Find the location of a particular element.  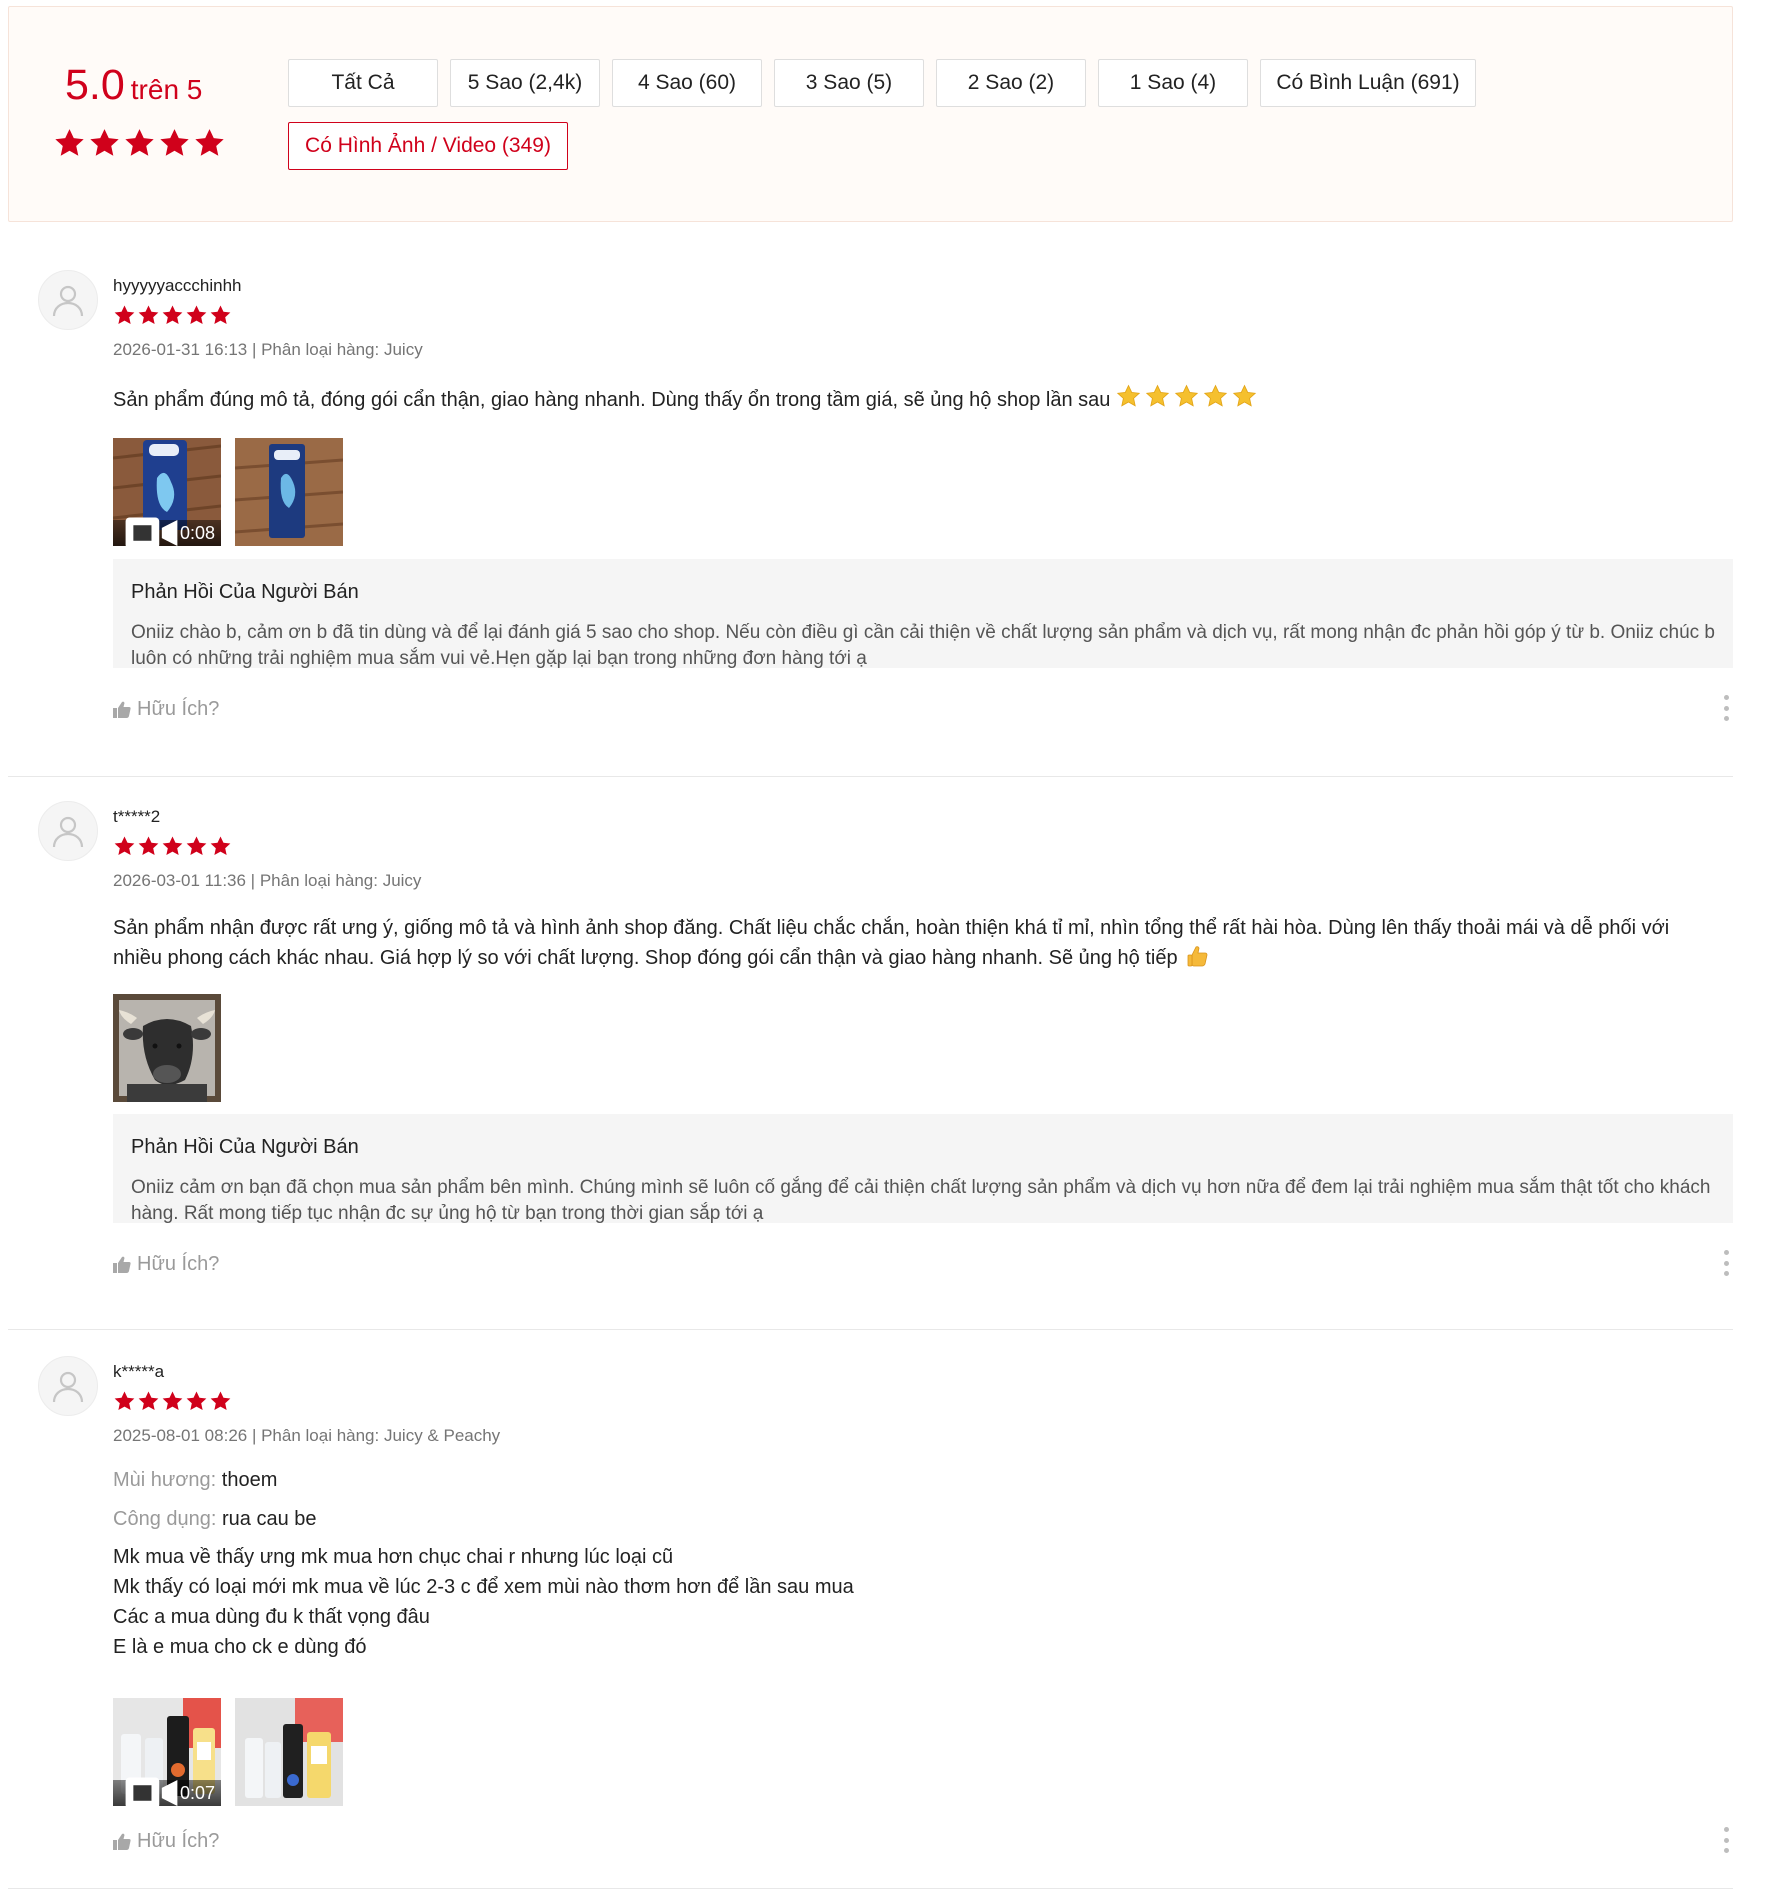

filter-2-star: 2 Sao (2) is located at coordinates (1011, 83).